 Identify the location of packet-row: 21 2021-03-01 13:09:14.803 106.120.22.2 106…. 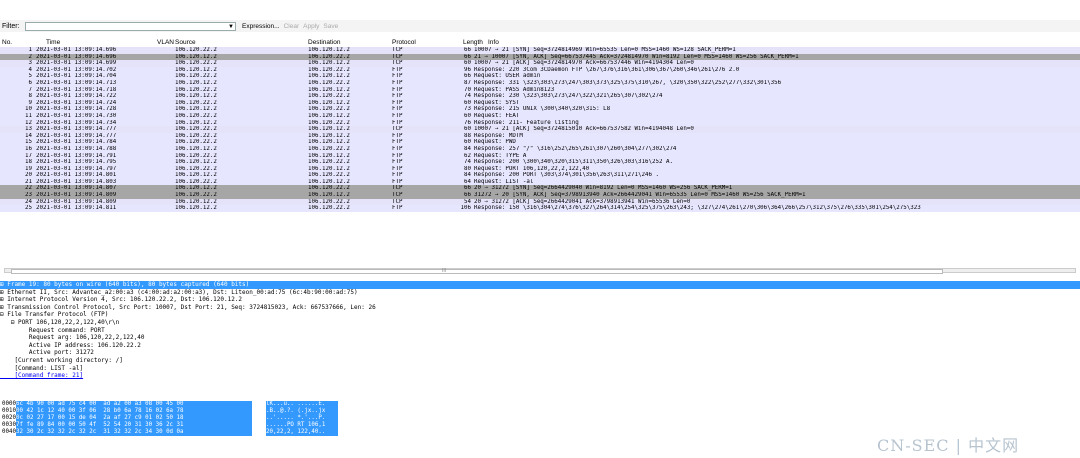
(540, 182).